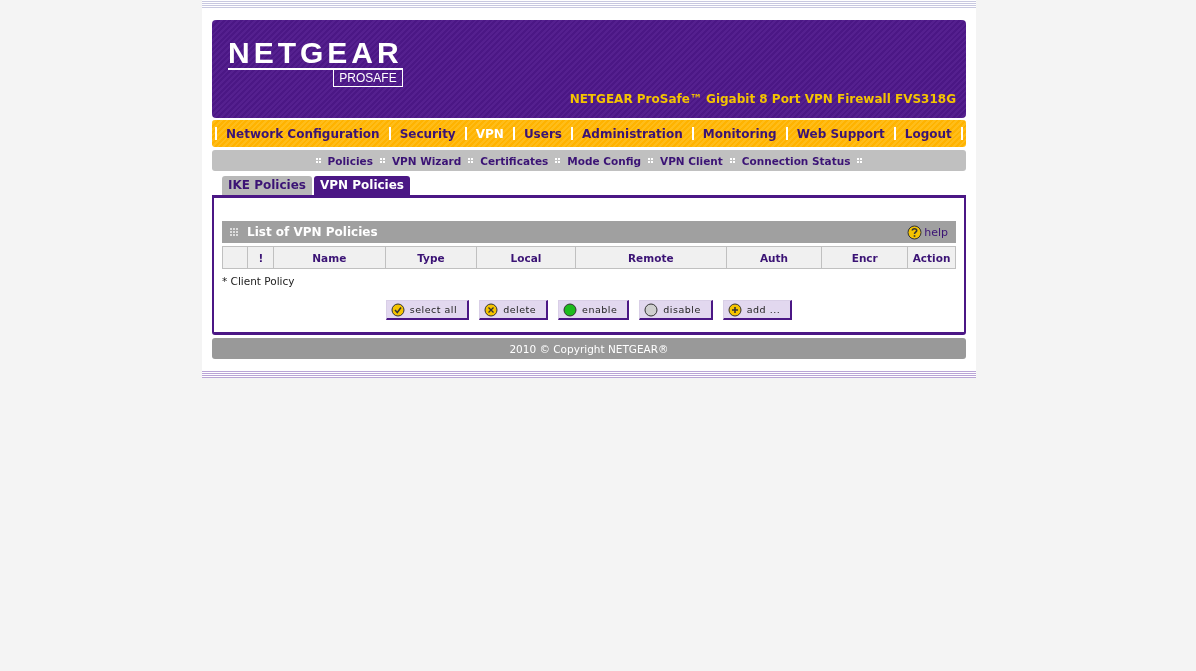 The image size is (1196, 671). I want to click on menu-item: Users, so click(542, 133).